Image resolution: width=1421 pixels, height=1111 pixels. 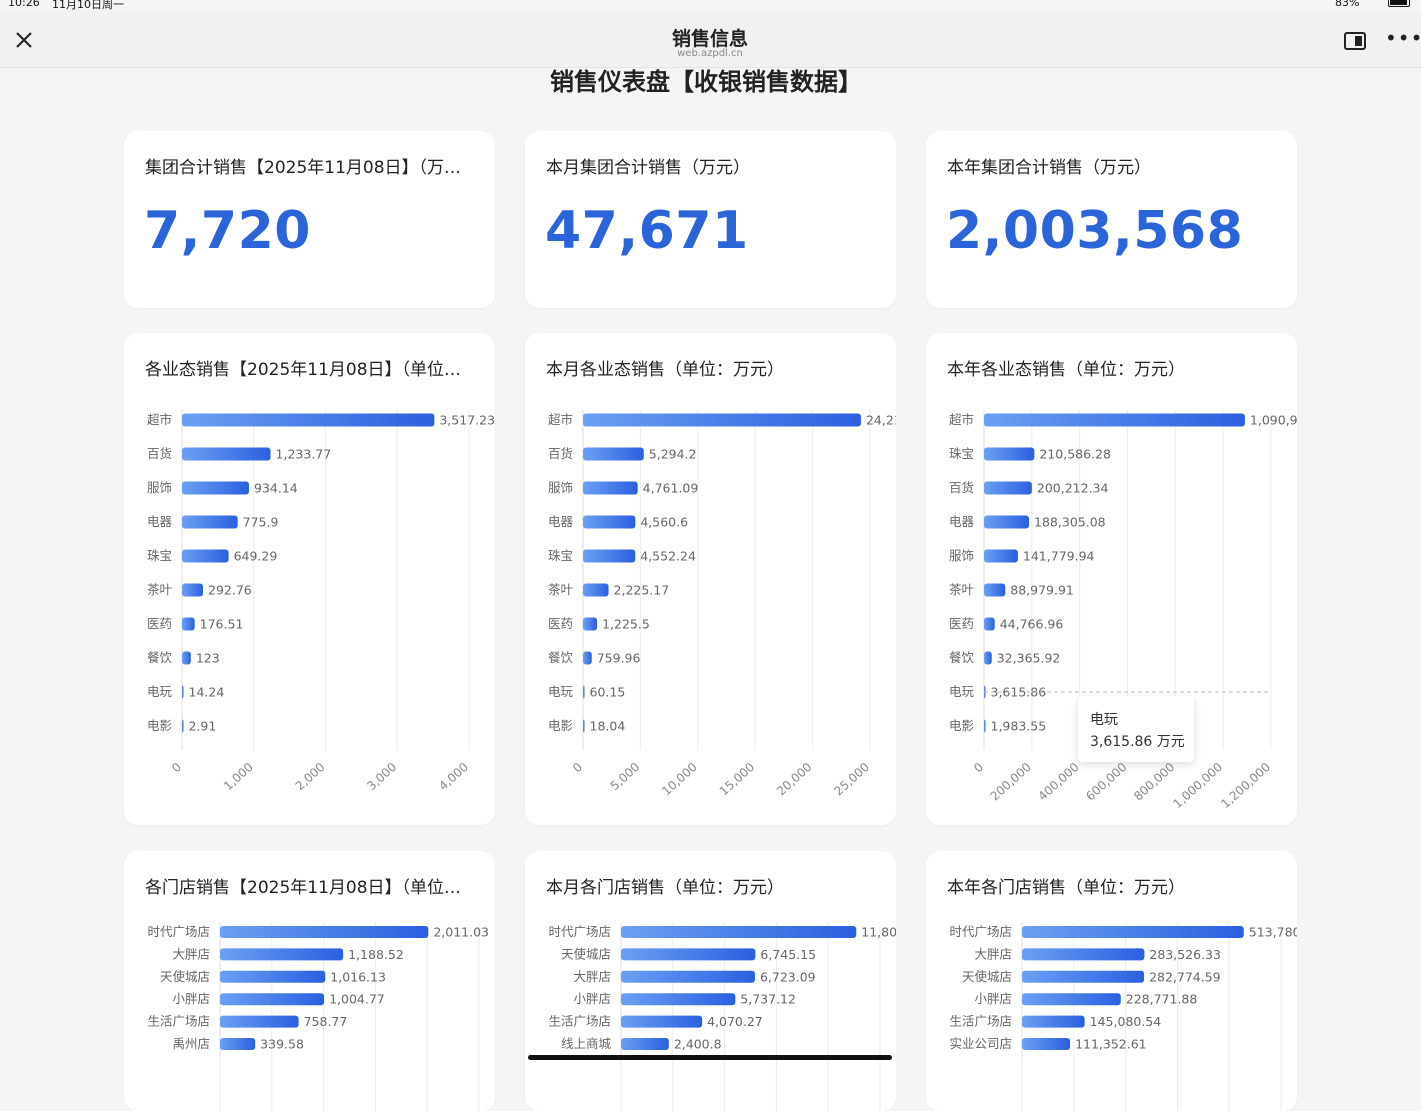 I want to click on x-tick-label: 25,000, so click(x=851, y=779).